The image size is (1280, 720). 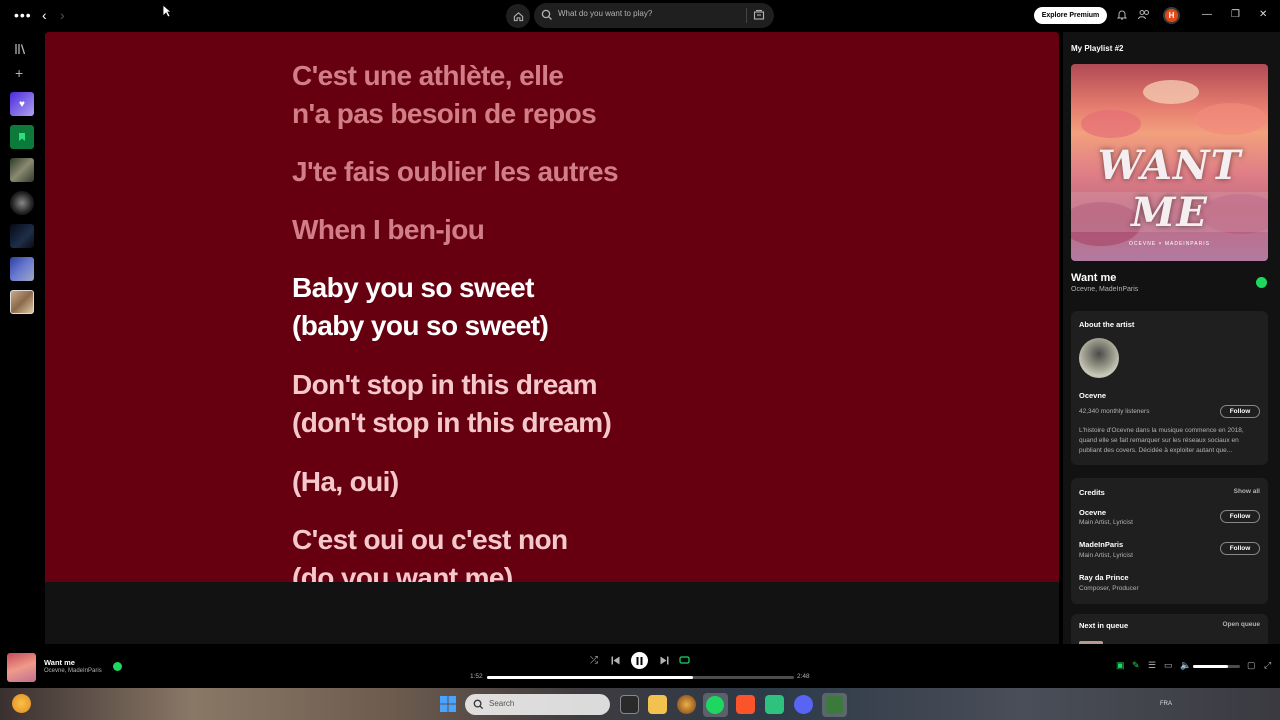 I want to click on friend-activity-icon, so click(x=1144, y=14).